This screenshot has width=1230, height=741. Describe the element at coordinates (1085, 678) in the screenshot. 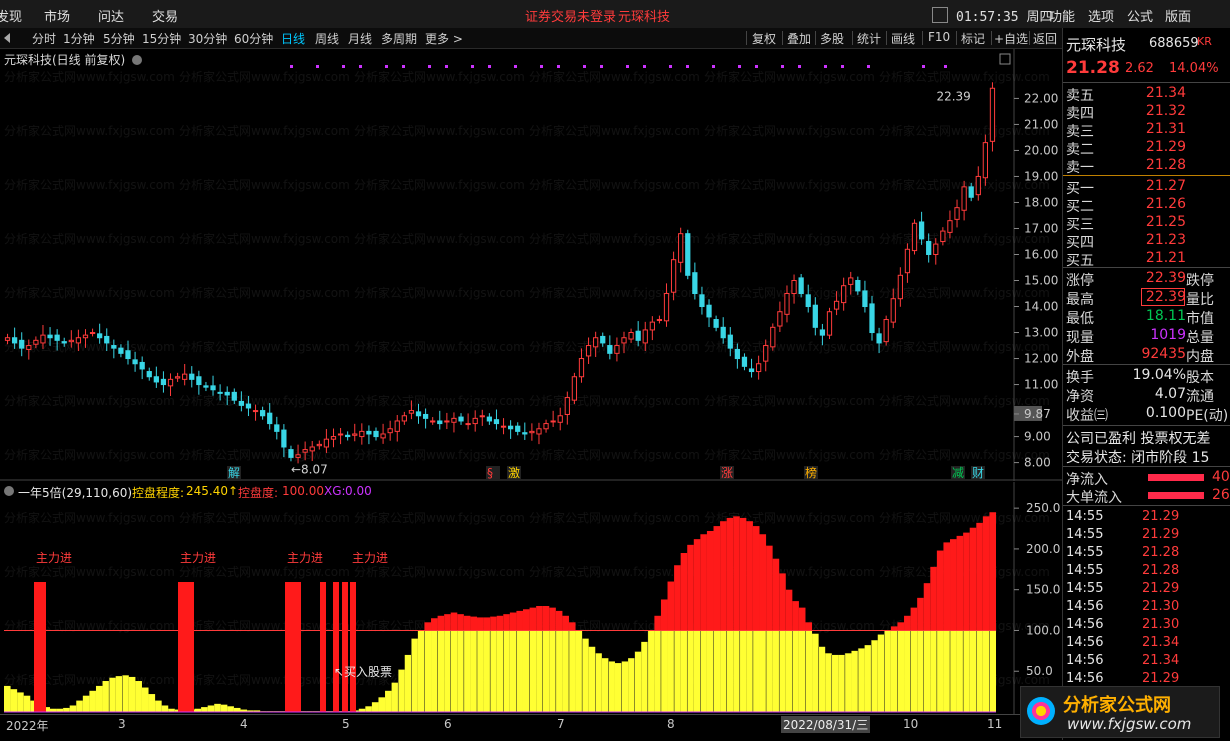

I see `tick-time: 14:56` at that location.